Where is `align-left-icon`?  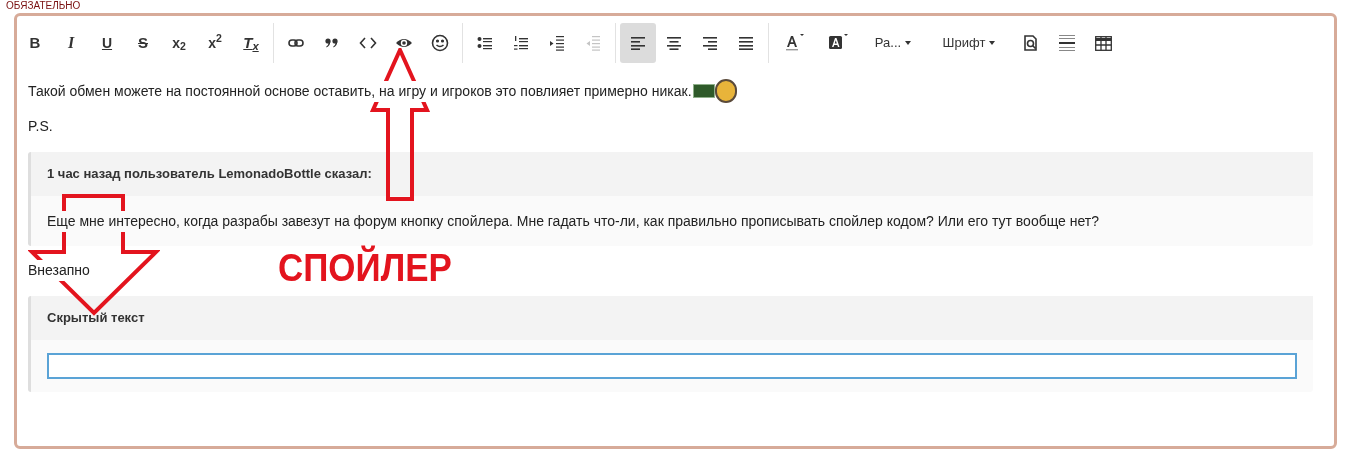 align-left-icon is located at coordinates (638, 43).